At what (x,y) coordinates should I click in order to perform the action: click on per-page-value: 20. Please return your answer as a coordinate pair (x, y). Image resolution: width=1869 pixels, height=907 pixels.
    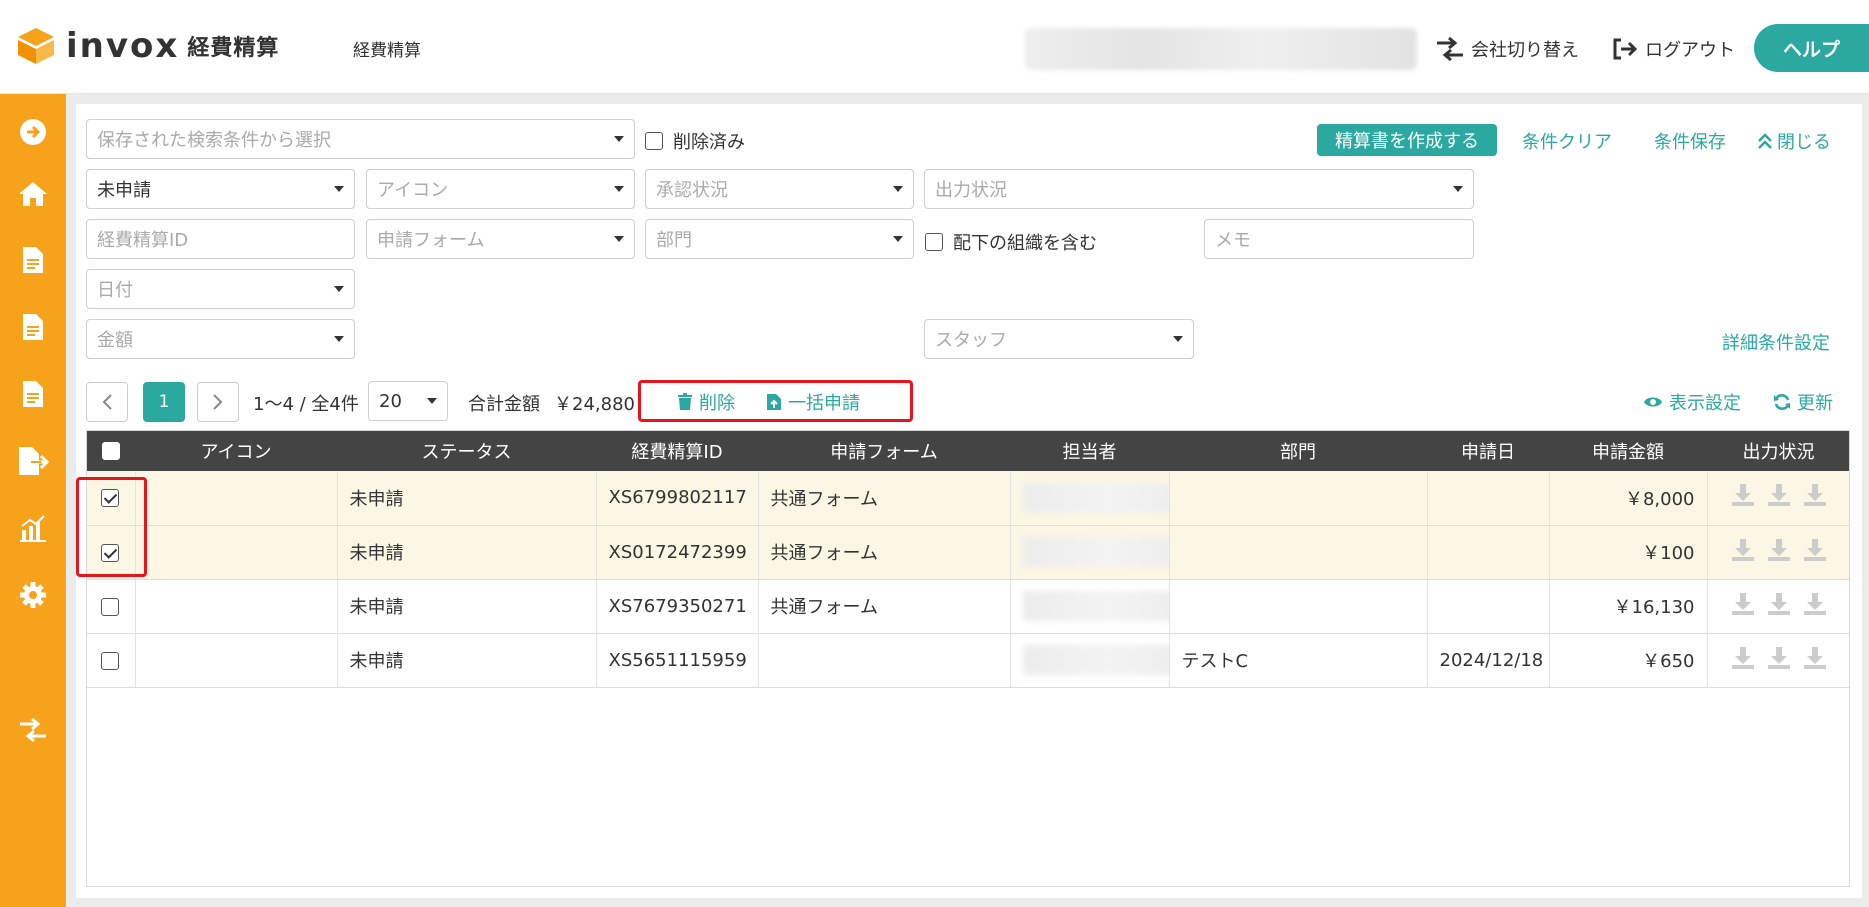
    Looking at the image, I should click on (390, 401).